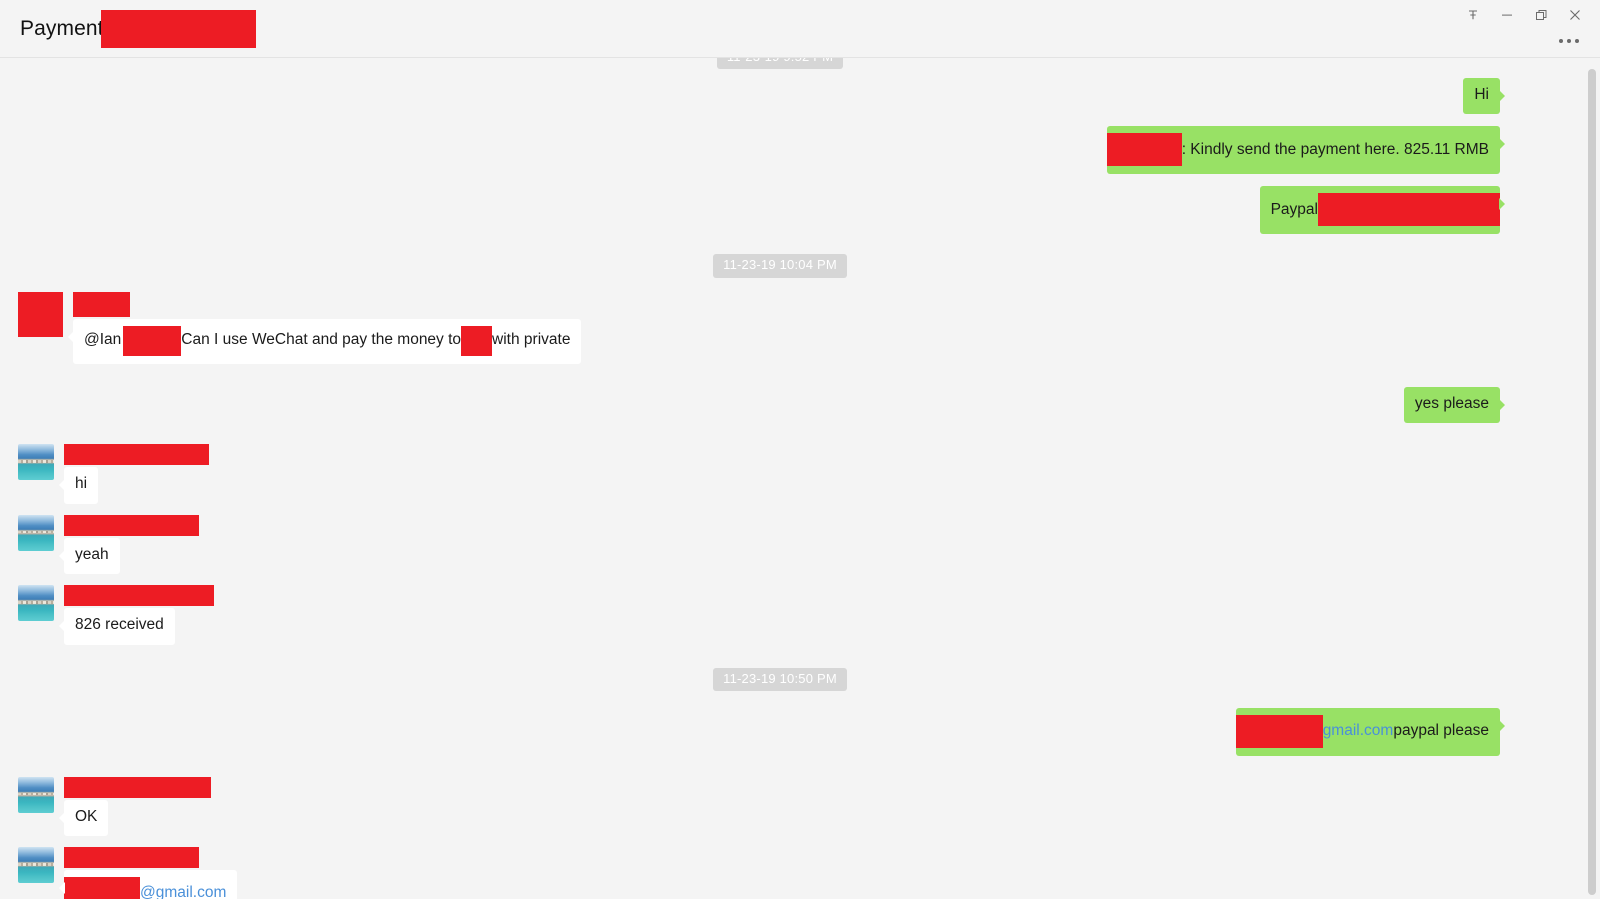 Image resolution: width=1600 pixels, height=899 pixels. What do you see at coordinates (780, 474) in the screenshot?
I see `message-row: hi` at bounding box center [780, 474].